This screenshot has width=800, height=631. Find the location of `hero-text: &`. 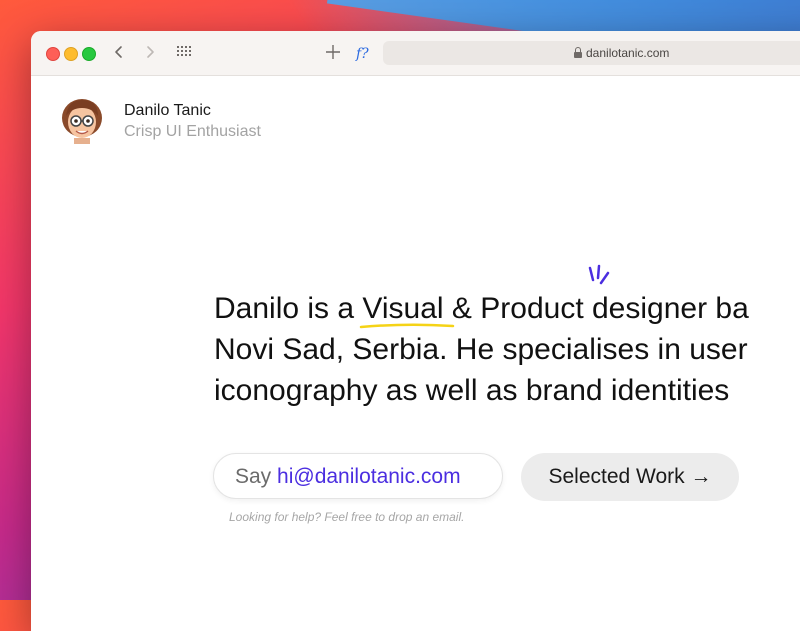

hero-text: & is located at coordinates (462, 308).